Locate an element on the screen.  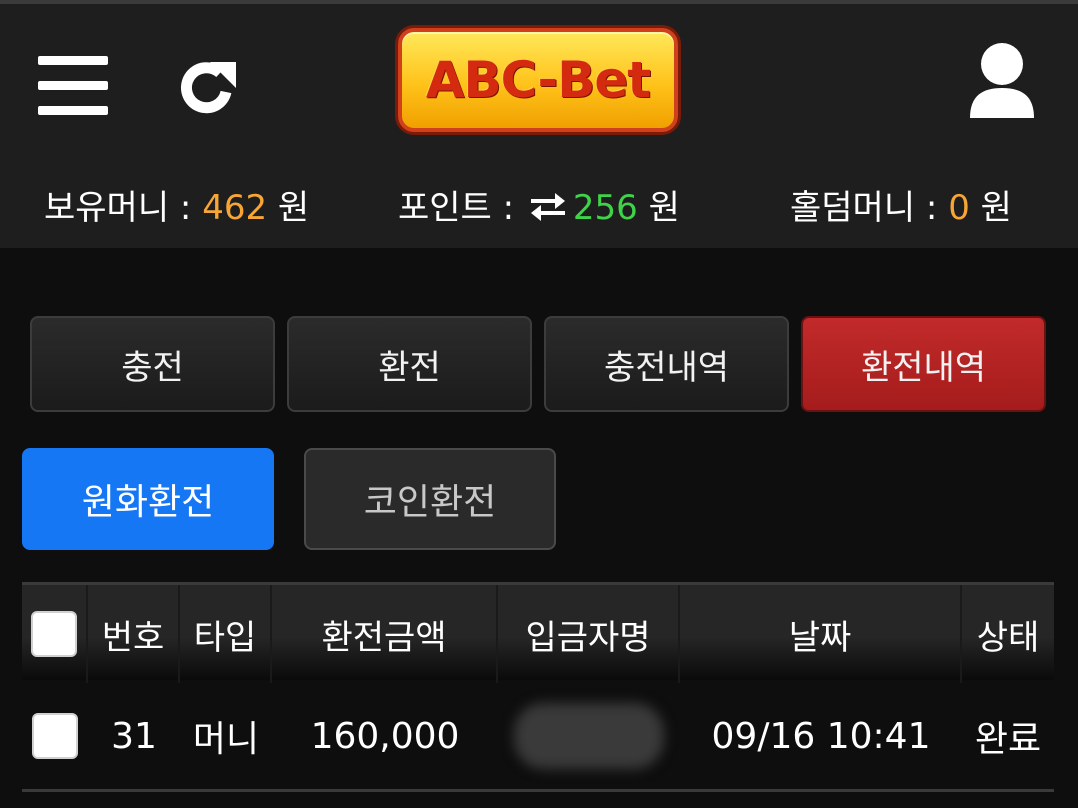
money-balance: 보유머니 : 462 원 is located at coordinates (176, 204).